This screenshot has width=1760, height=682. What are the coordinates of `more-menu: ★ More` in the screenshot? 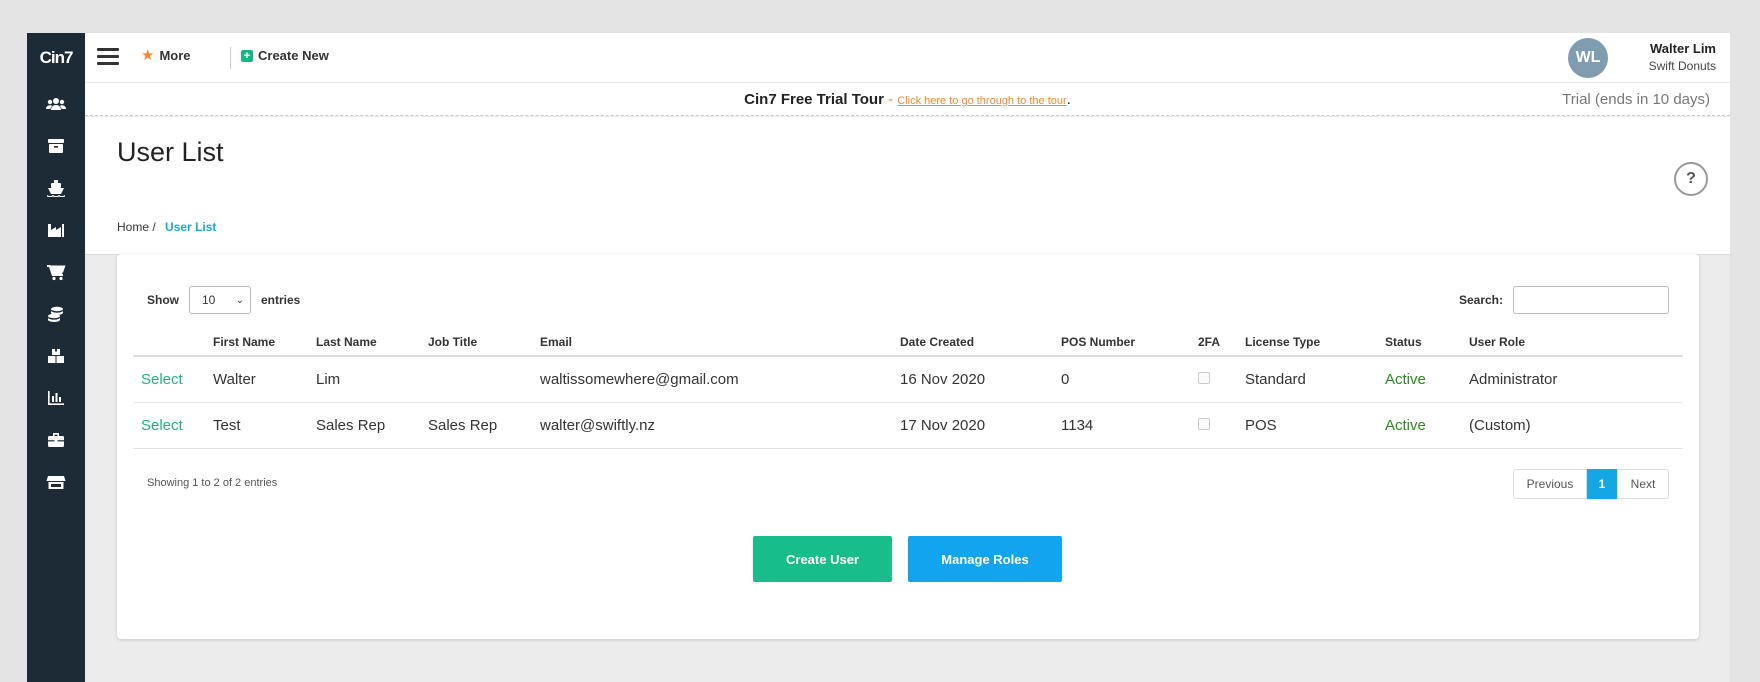 It's located at (166, 55).